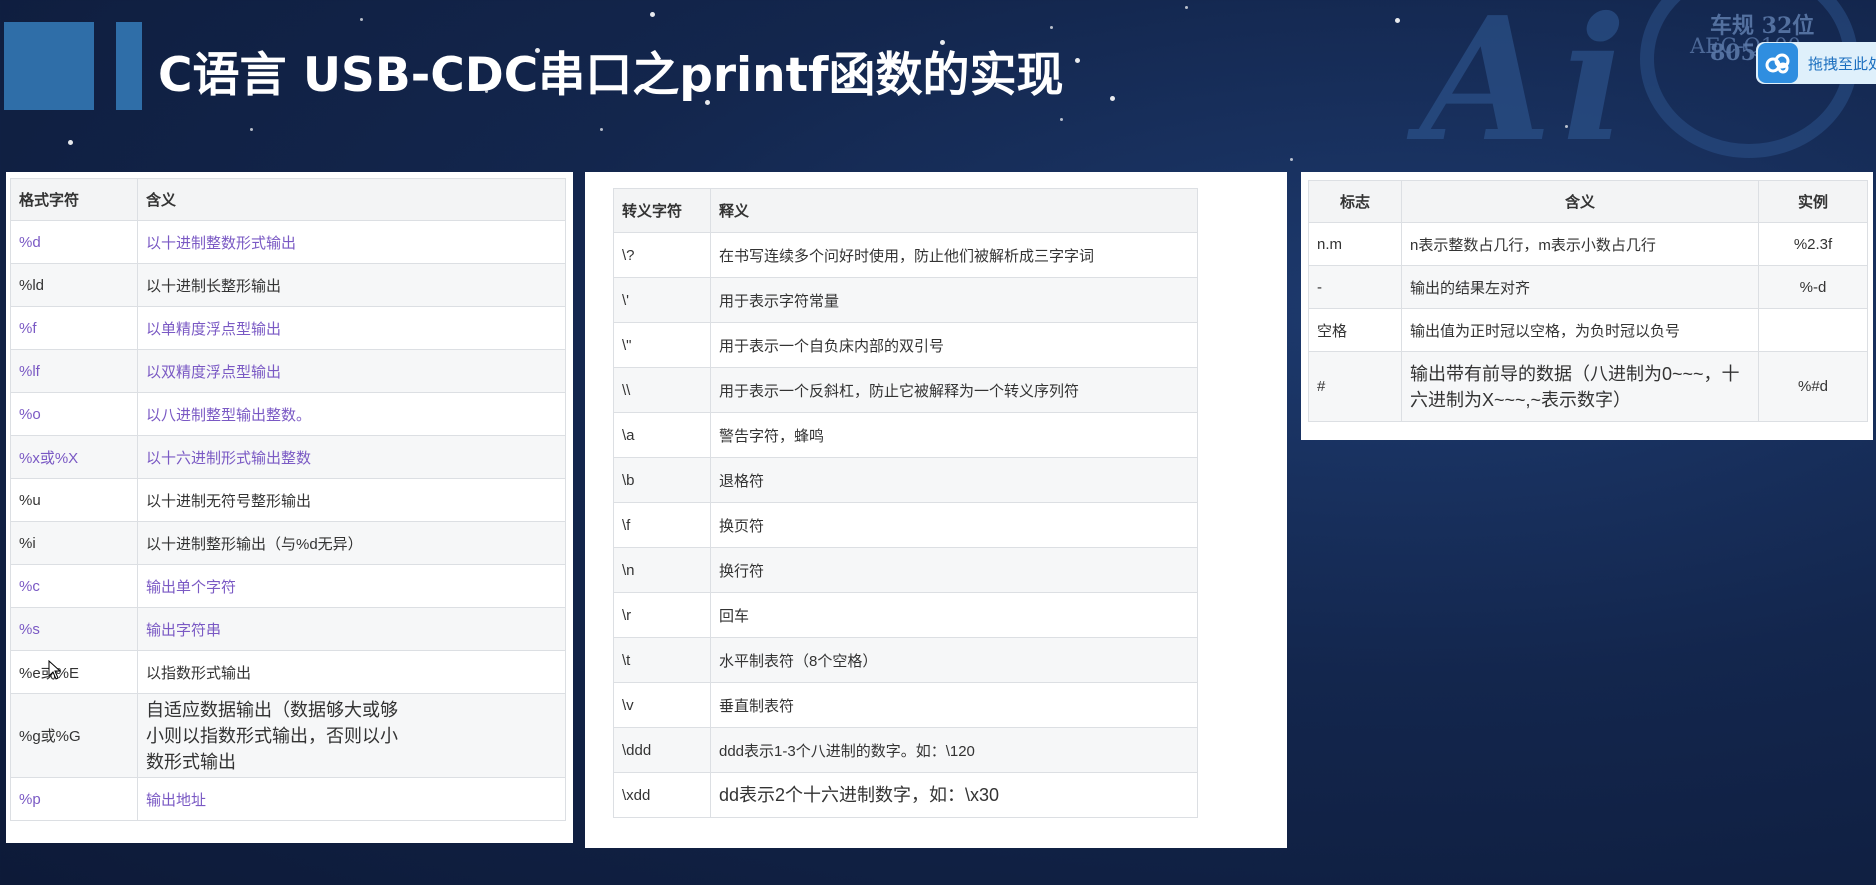 This screenshot has height=885, width=1876. I want to click on table-row: \f 换页符, so click(905, 525).